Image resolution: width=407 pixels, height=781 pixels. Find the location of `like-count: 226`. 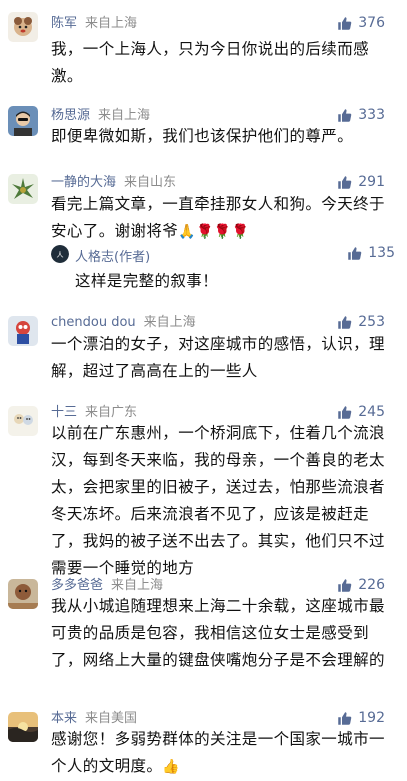

like-count: 226 is located at coordinates (371, 585).